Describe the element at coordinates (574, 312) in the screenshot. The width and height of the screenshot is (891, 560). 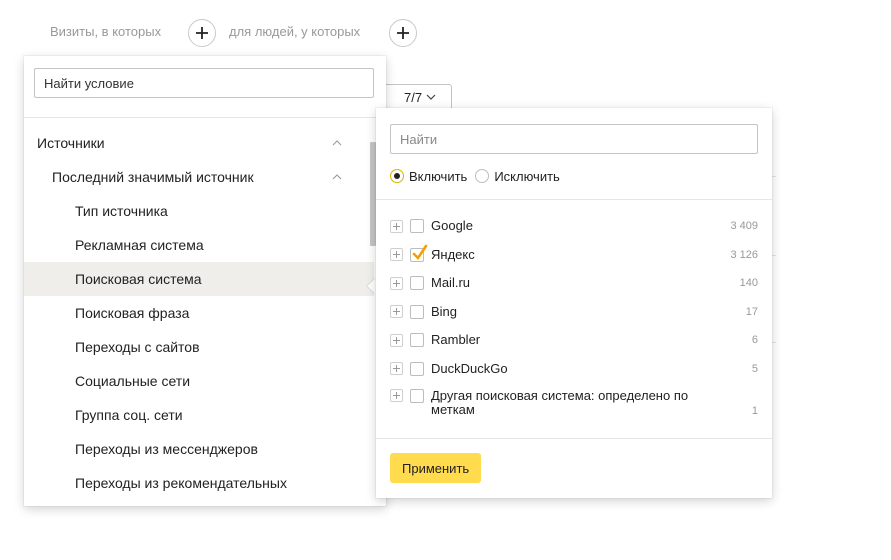
I see `value-option-row: Bing 17` at that location.